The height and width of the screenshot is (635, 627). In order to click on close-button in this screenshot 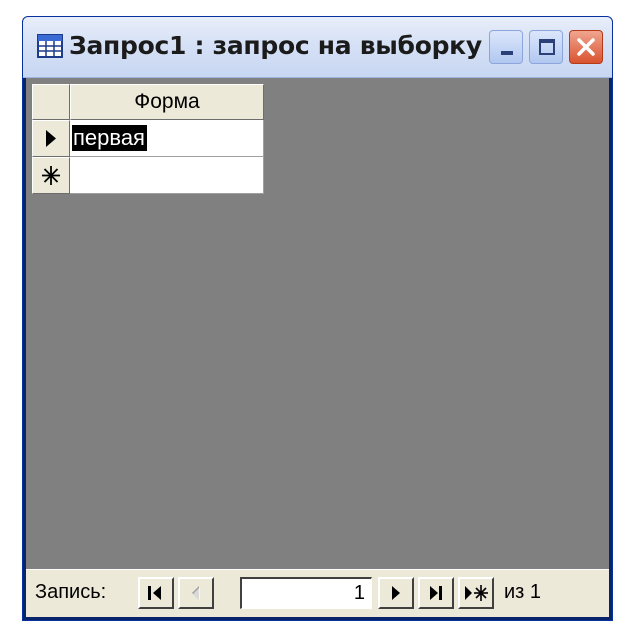, I will do `click(586, 47)`.